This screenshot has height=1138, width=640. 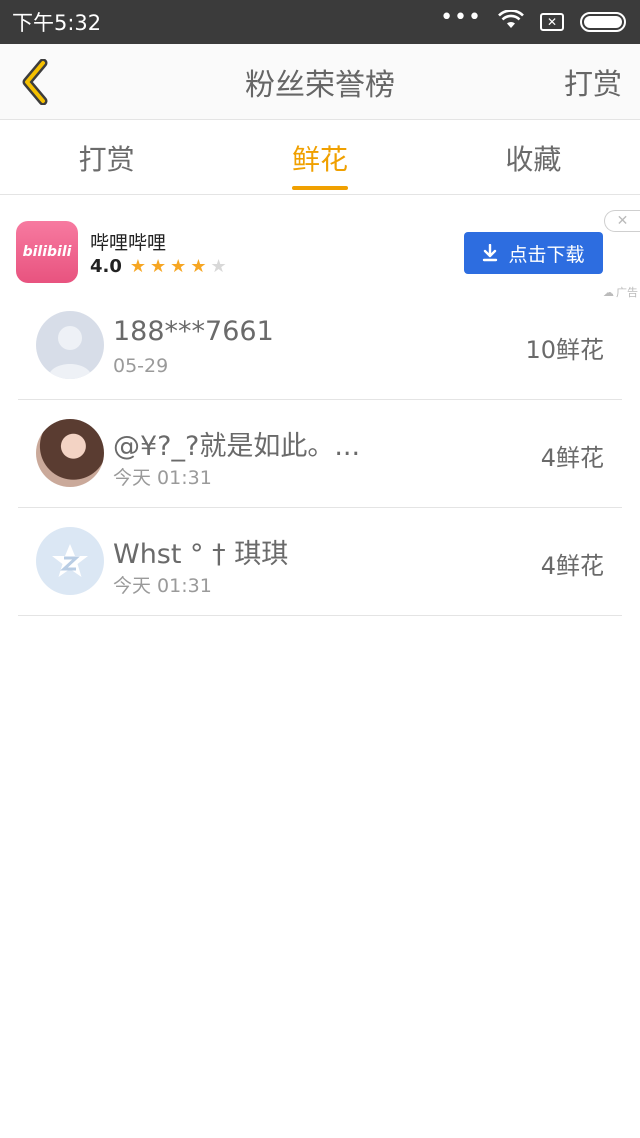 I want to click on tab-label: 鲜花, so click(x=319, y=159).